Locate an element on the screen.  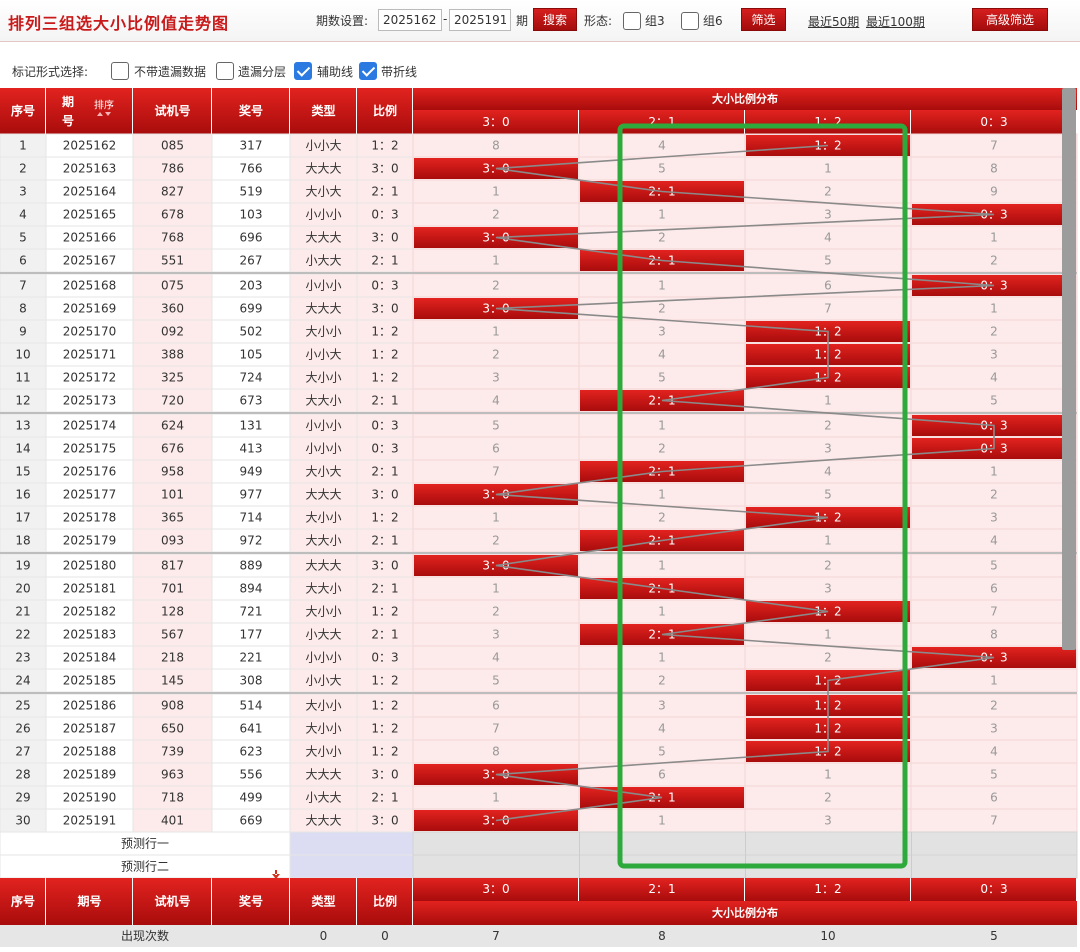
row-prize: 641 is located at coordinates (251, 729).